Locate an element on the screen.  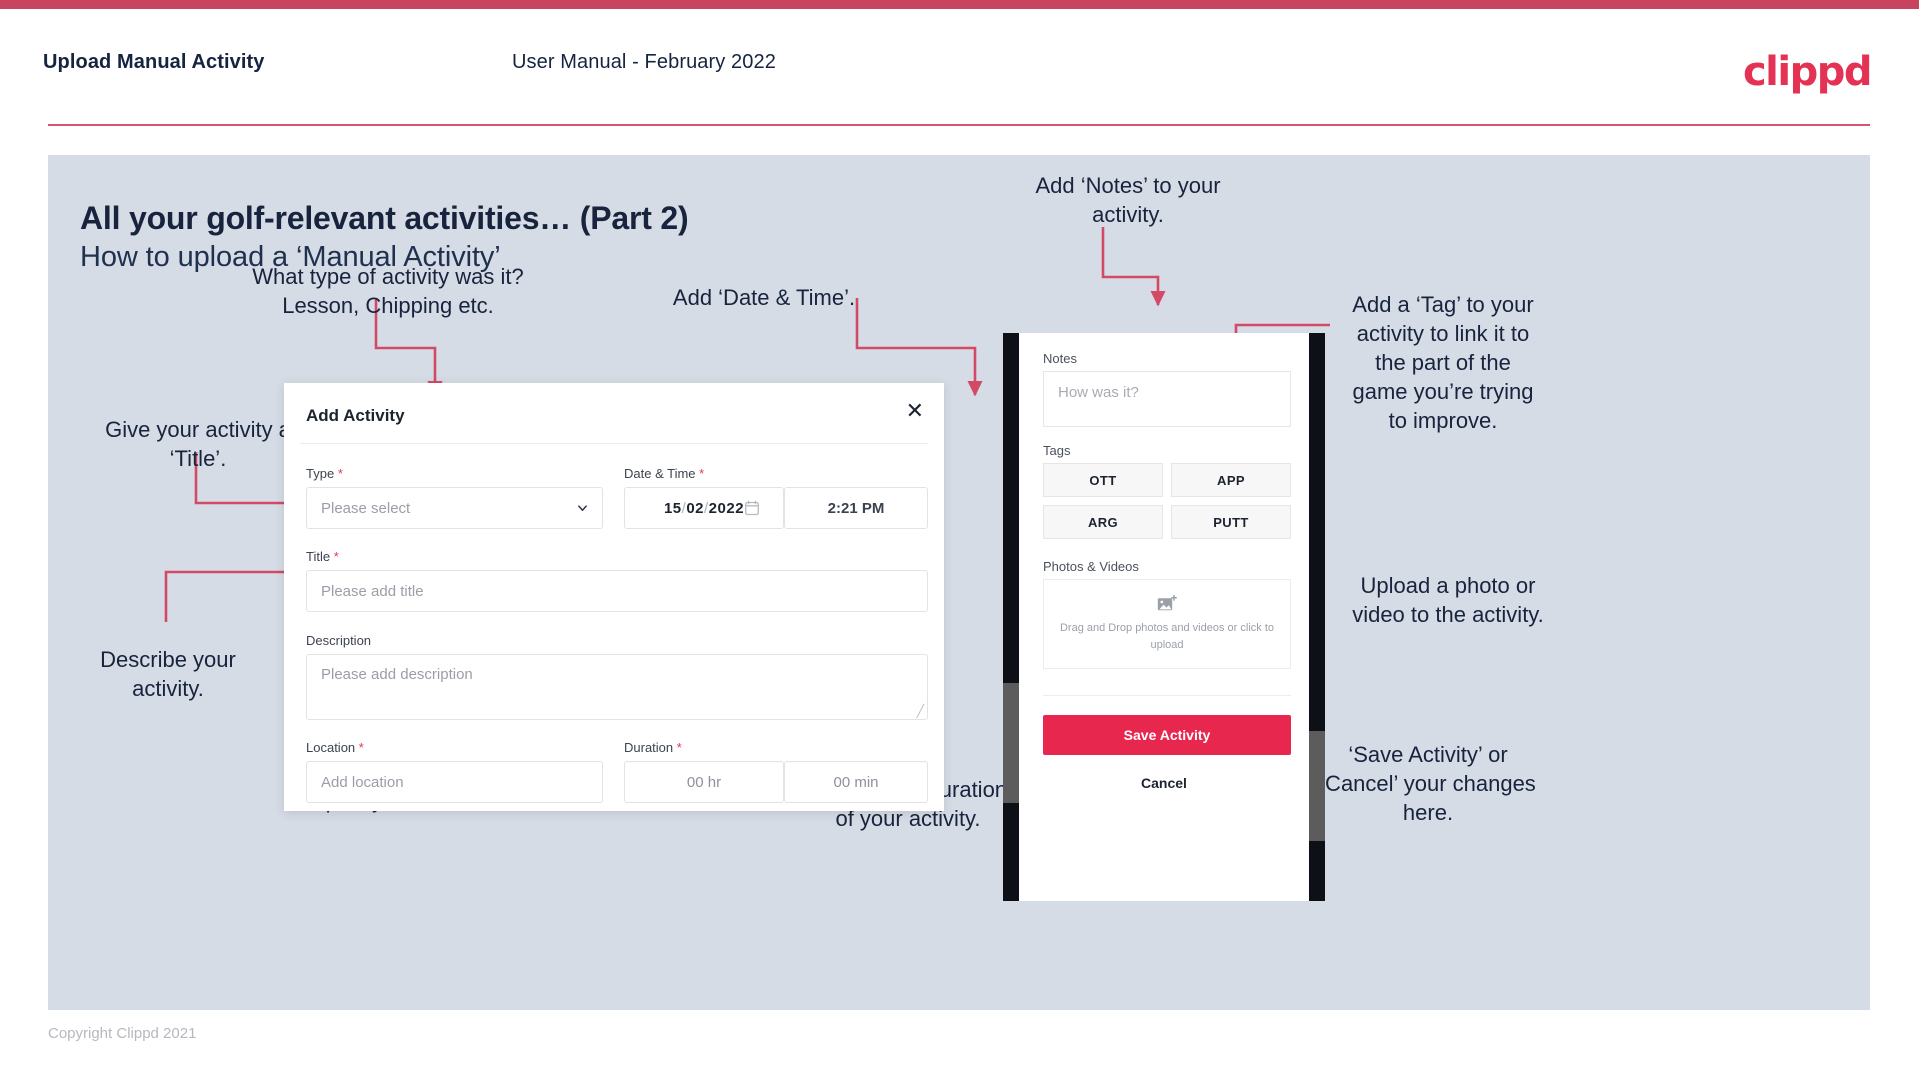
add-image-icon is located at coordinates (1167, 602).